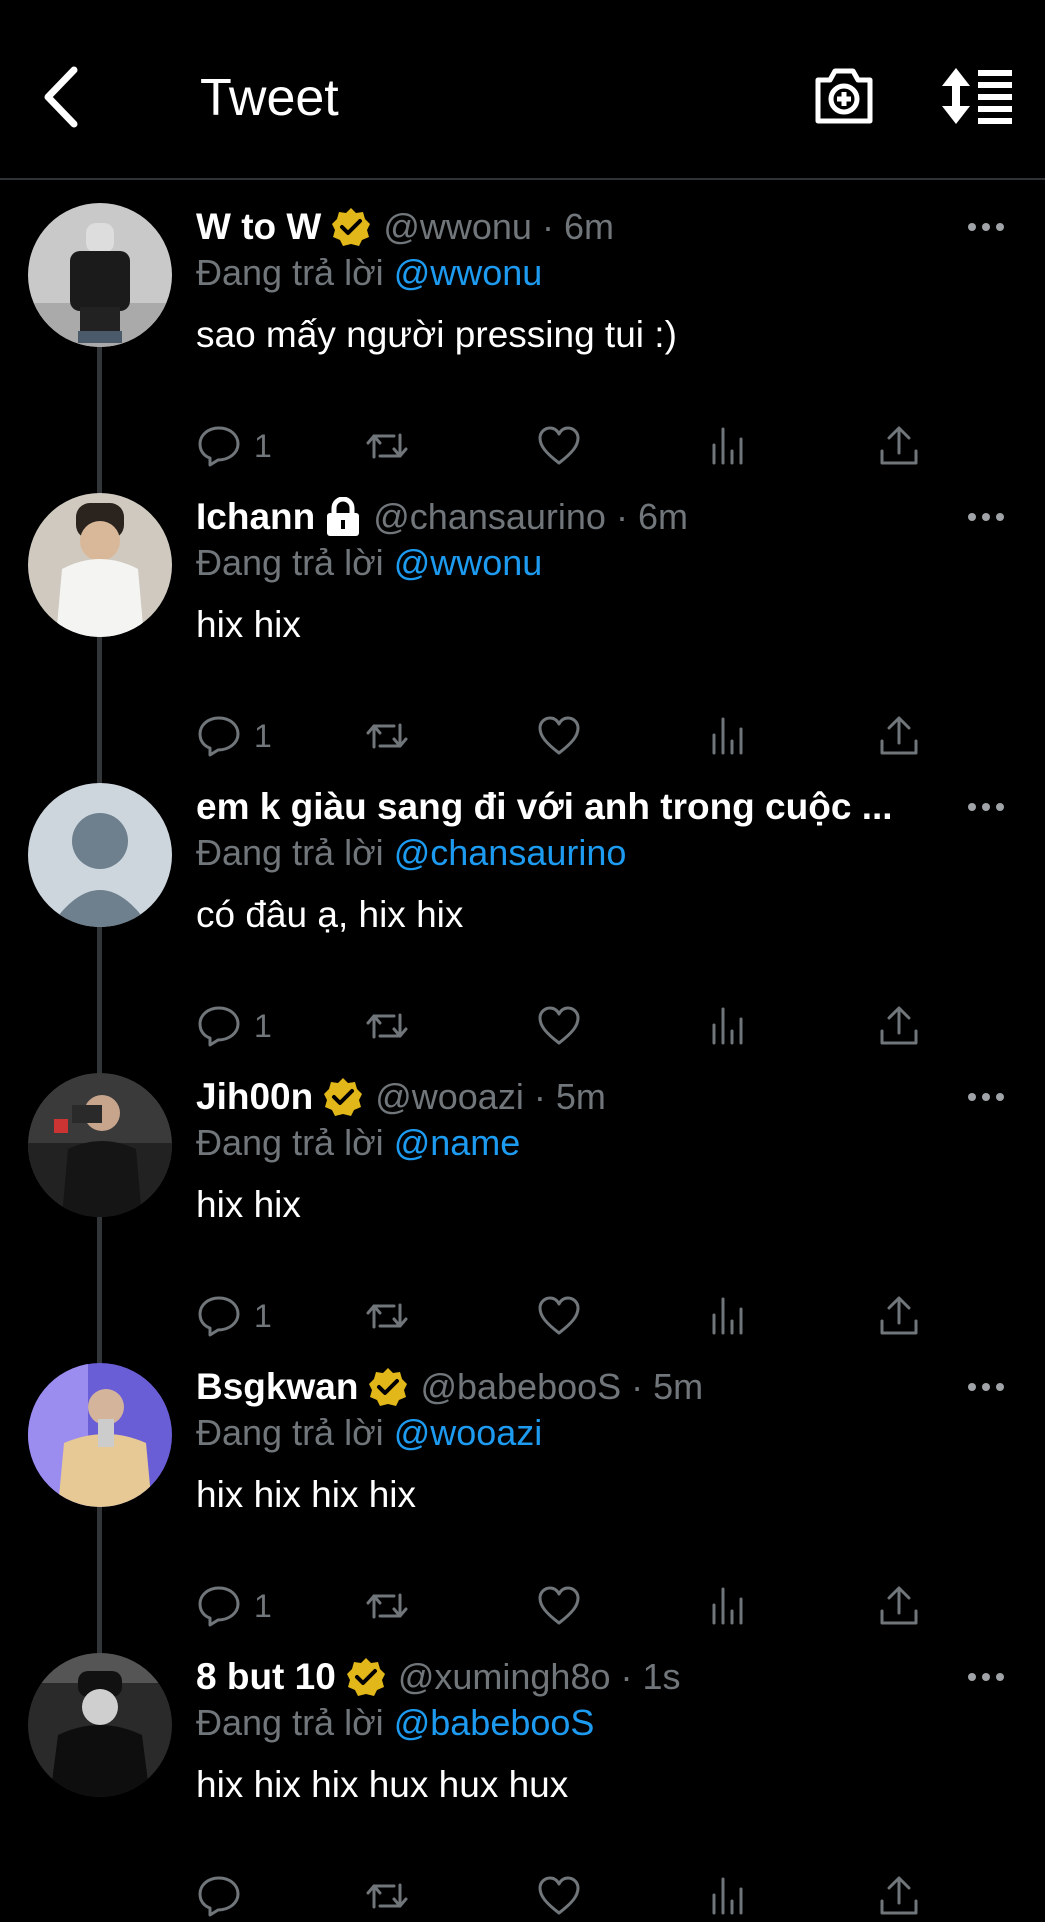 This screenshot has width=1045, height=1922. What do you see at coordinates (254, 1097) in the screenshot?
I see `display-name: Jih00n` at bounding box center [254, 1097].